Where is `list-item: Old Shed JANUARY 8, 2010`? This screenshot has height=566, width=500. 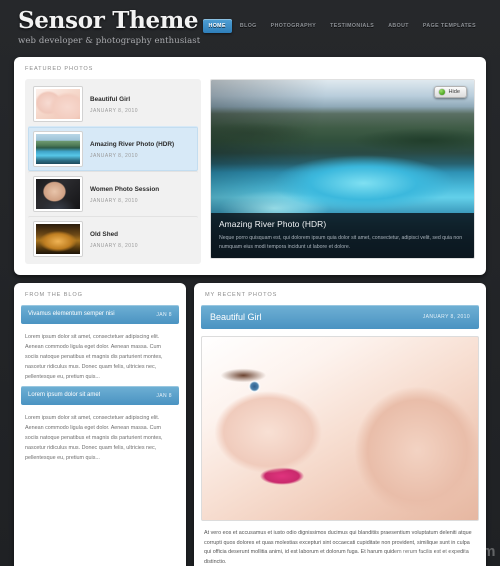
list-item: Old Shed JANUARY 8, 2010 is located at coordinates (113, 238).